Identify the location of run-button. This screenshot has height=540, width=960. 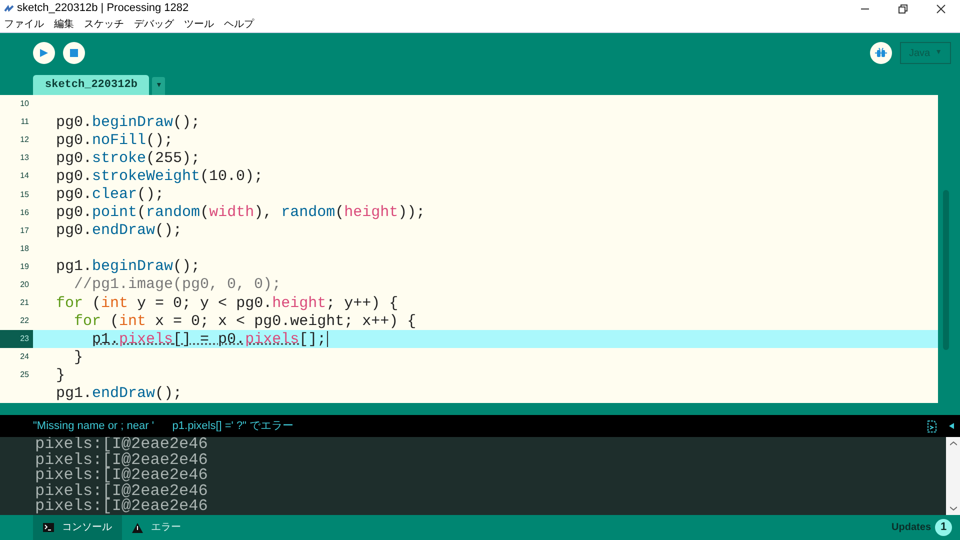
(44, 53).